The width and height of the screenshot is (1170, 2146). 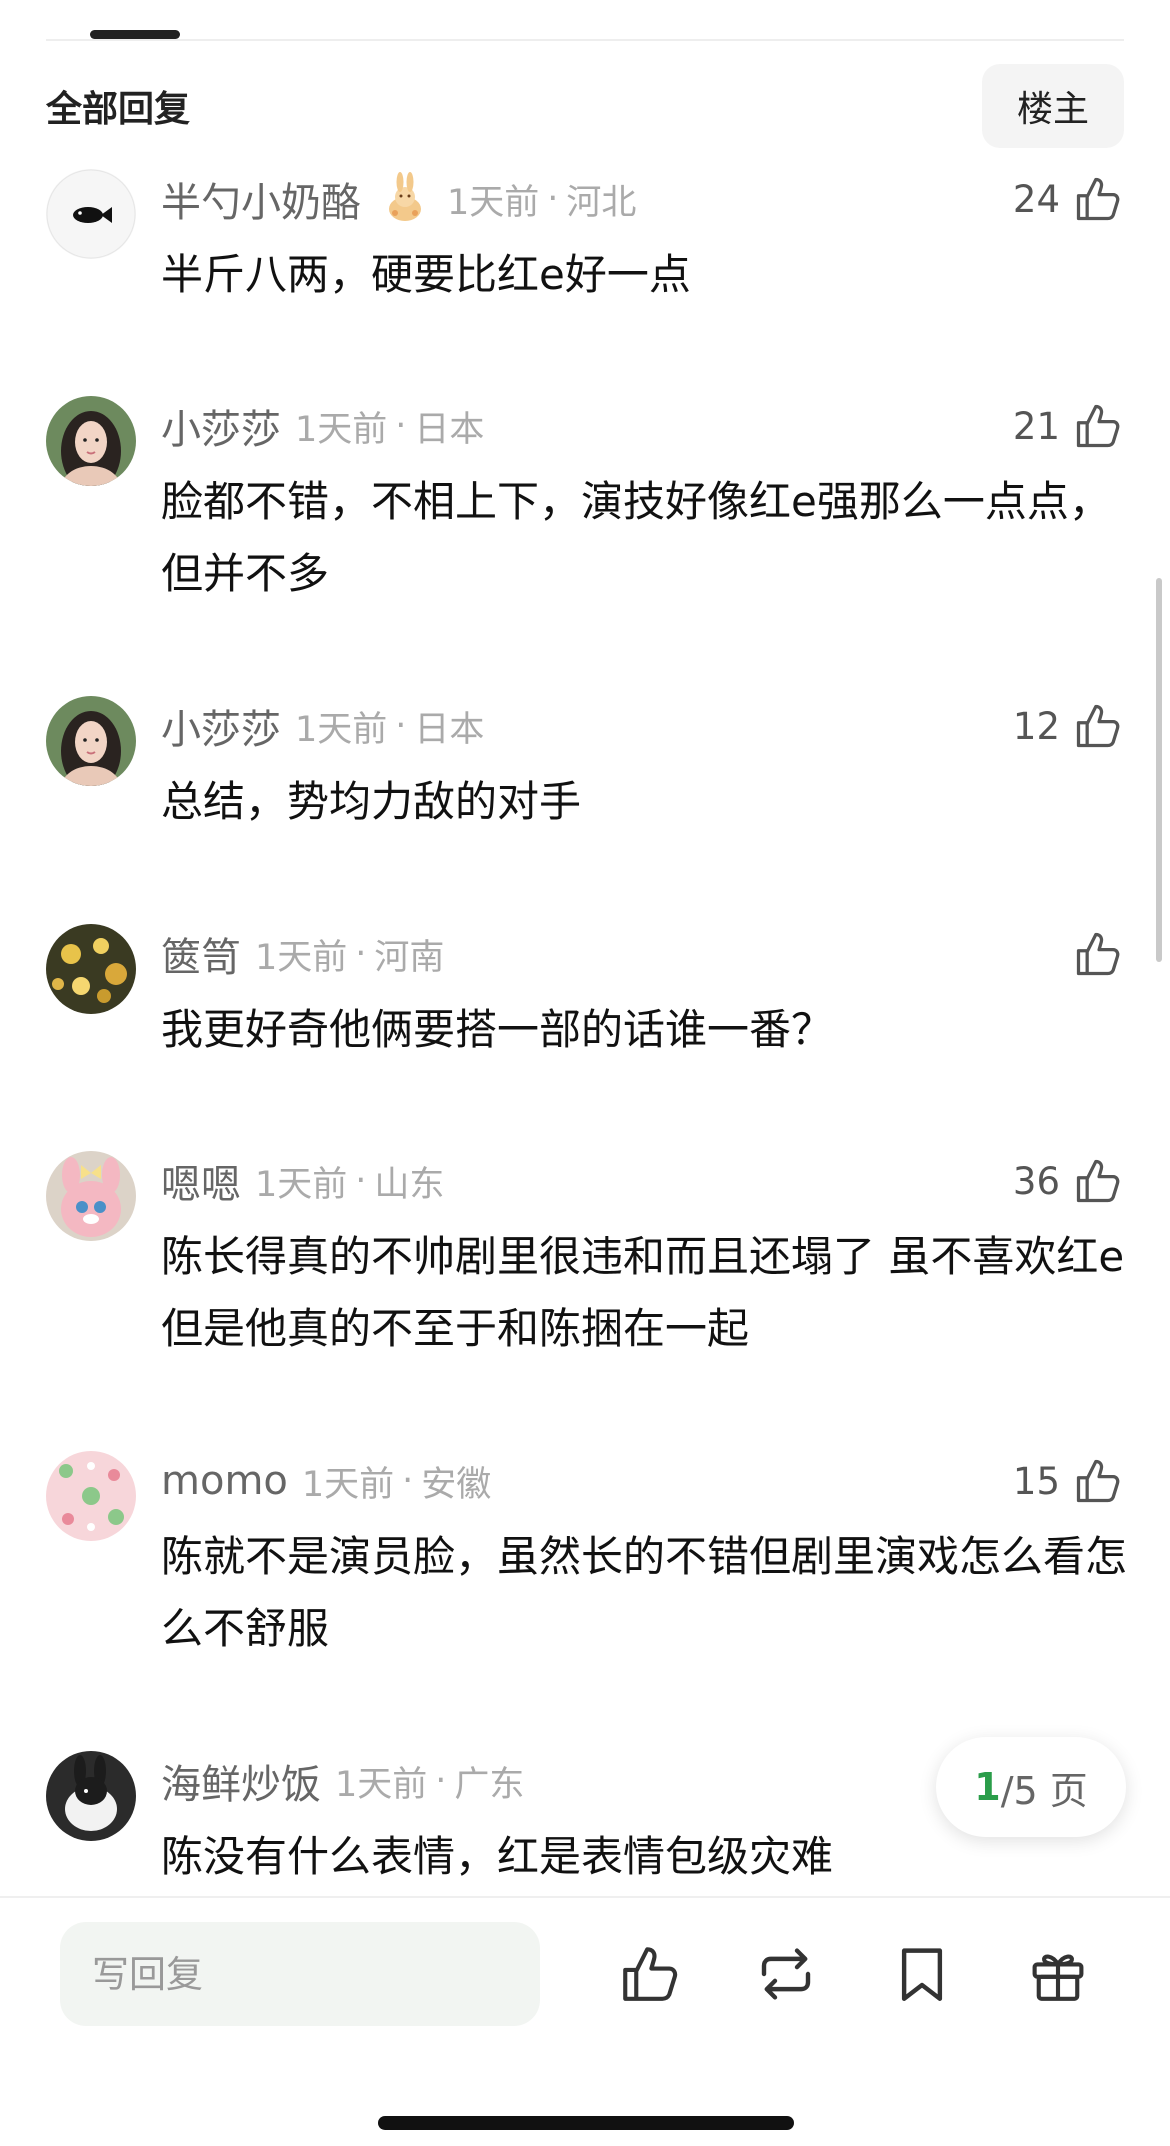 What do you see at coordinates (585, 244) in the screenshot?
I see `comment-item: 半勺小奶酪 1天前 · 河北 24 半斤八两，硬要比红e好一点` at bounding box center [585, 244].